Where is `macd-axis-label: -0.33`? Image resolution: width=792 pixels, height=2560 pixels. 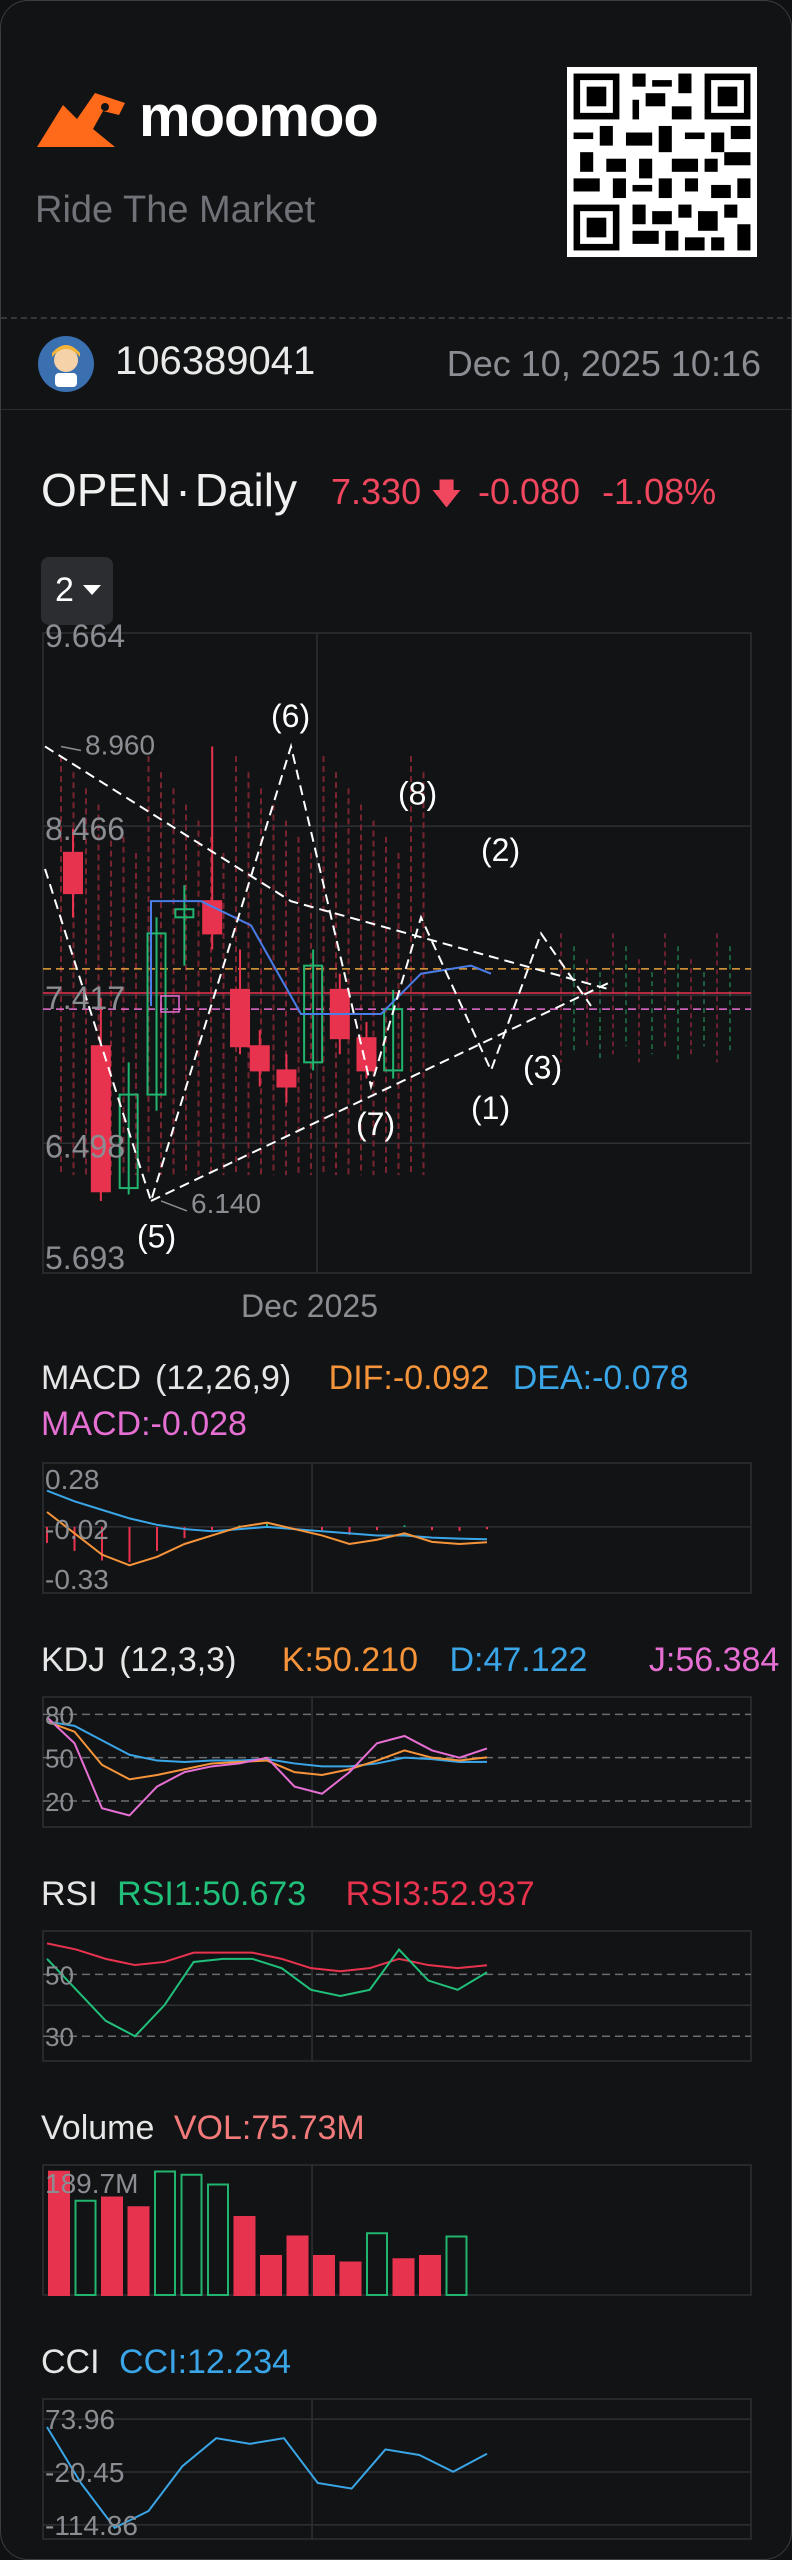
macd-axis-label: -0.33 is located at coordinates (77, 1579).